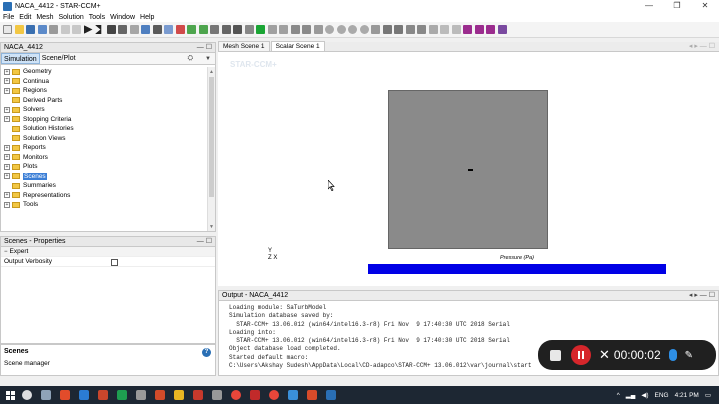 Image resolution: width=719 pixels, height=404 pixels. What do you see at coordinates (203, 29) in the screenshot?
I see `monitor-icon` at bounding box center [203, 29].